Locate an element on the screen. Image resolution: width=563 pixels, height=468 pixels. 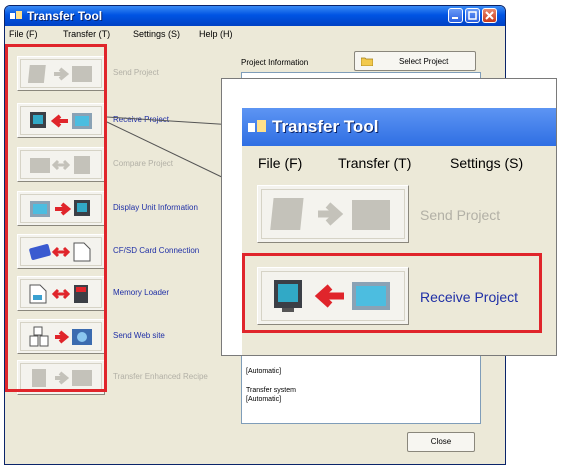
app-icon is located at coordinates (257, 126).